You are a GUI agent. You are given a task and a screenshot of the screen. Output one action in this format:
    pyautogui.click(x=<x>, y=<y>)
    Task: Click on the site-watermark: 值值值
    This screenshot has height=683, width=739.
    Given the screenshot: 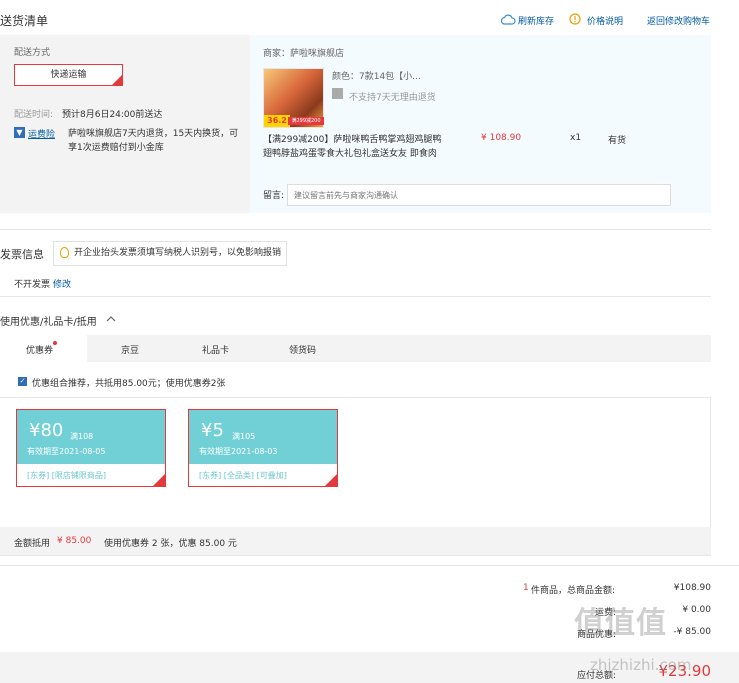 What is the action you would take?
    pyautogui.click(x=620, y=623)
    